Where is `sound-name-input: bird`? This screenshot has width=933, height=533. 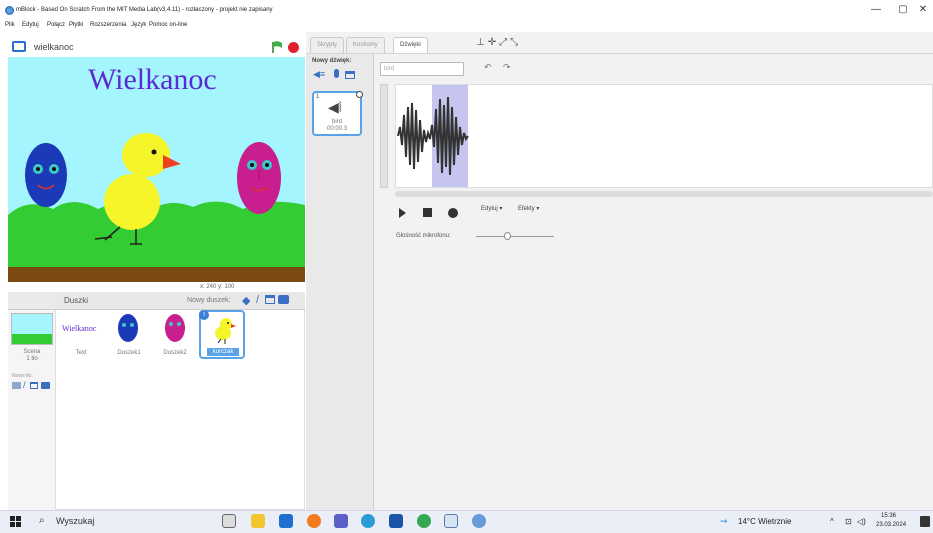
sound-name-input: bird is located at coordinates (422, 69).